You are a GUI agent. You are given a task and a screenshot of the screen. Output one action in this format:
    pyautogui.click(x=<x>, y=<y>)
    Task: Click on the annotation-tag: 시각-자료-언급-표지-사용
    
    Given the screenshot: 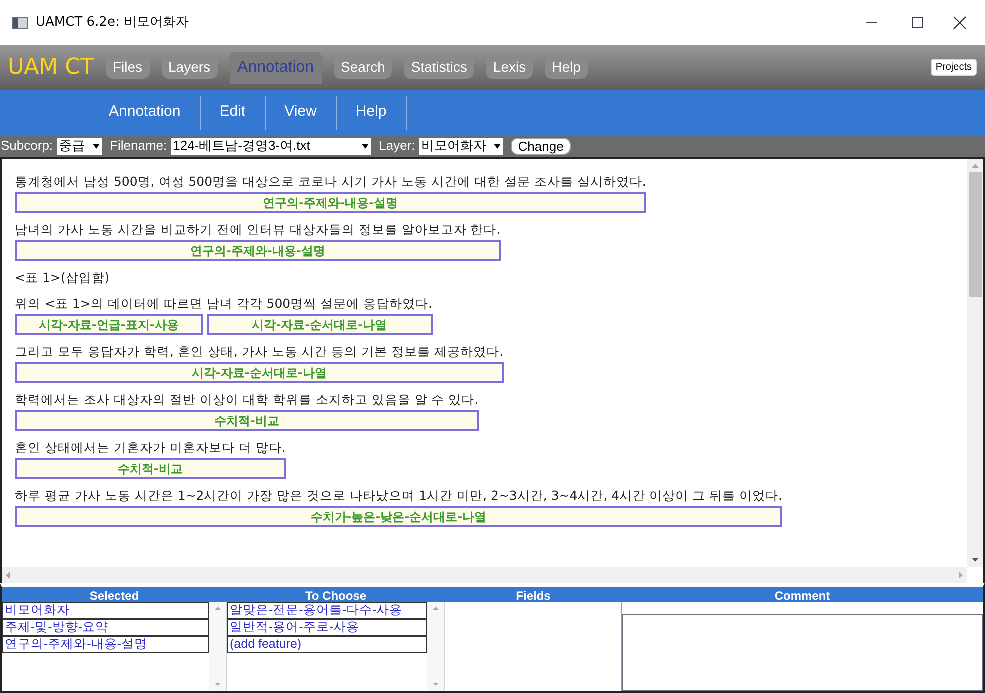 What is the action you would take?
    pyautogui.click(x=109, y=324)
    